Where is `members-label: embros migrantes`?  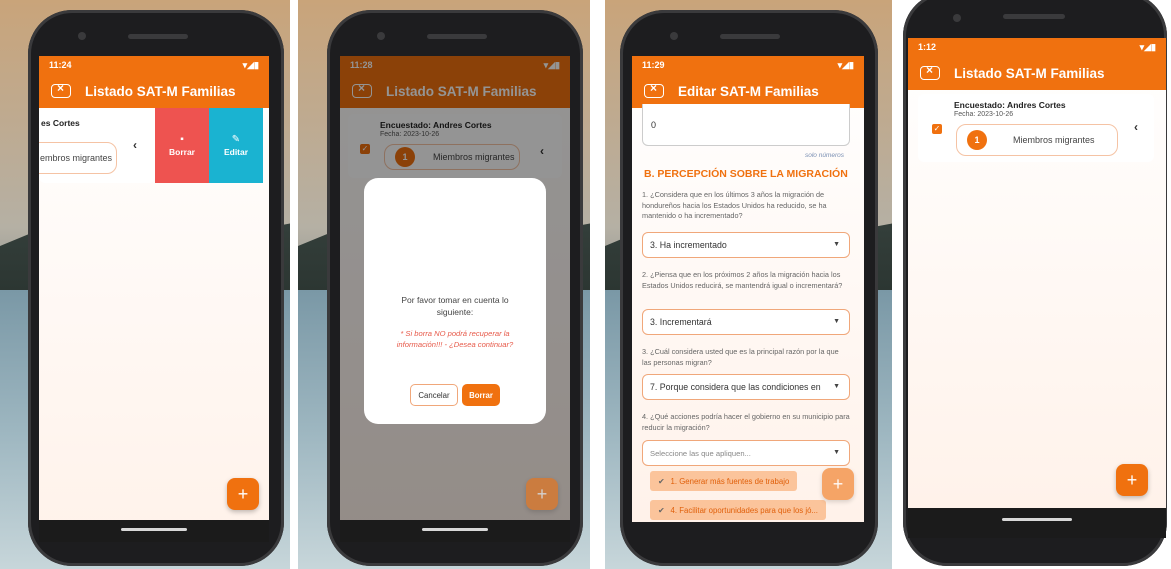 members-label: embros migrantes is located at coordinates (76, 158).